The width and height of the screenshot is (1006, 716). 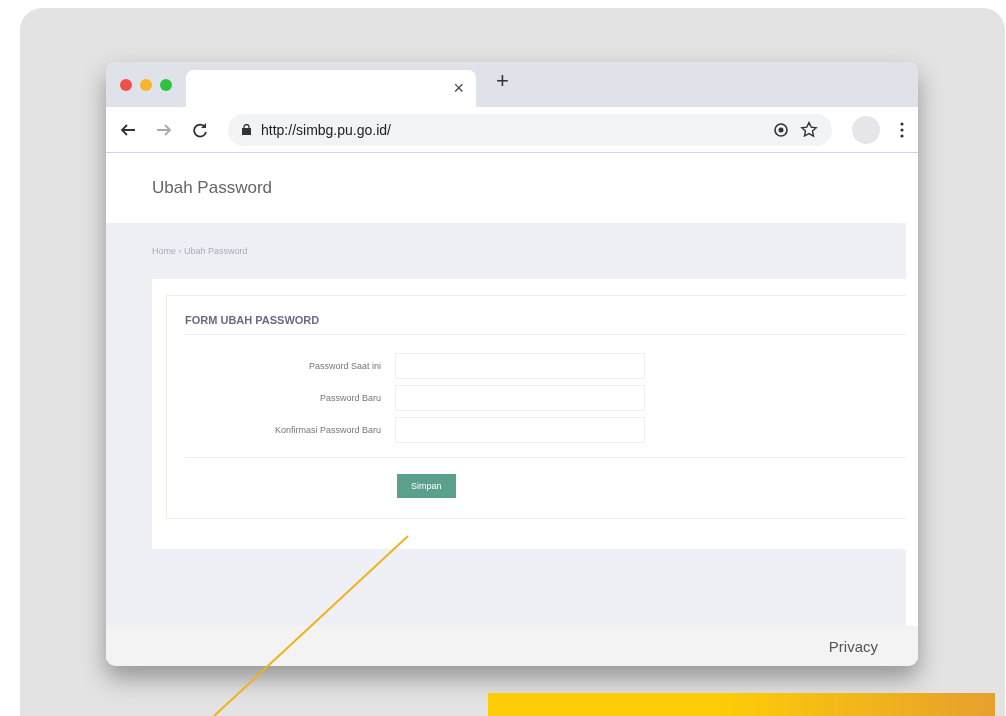 What do you see at coordinates (781, 129) in the screenshot?
I see `location-icon` at bounding box center [781, 129].